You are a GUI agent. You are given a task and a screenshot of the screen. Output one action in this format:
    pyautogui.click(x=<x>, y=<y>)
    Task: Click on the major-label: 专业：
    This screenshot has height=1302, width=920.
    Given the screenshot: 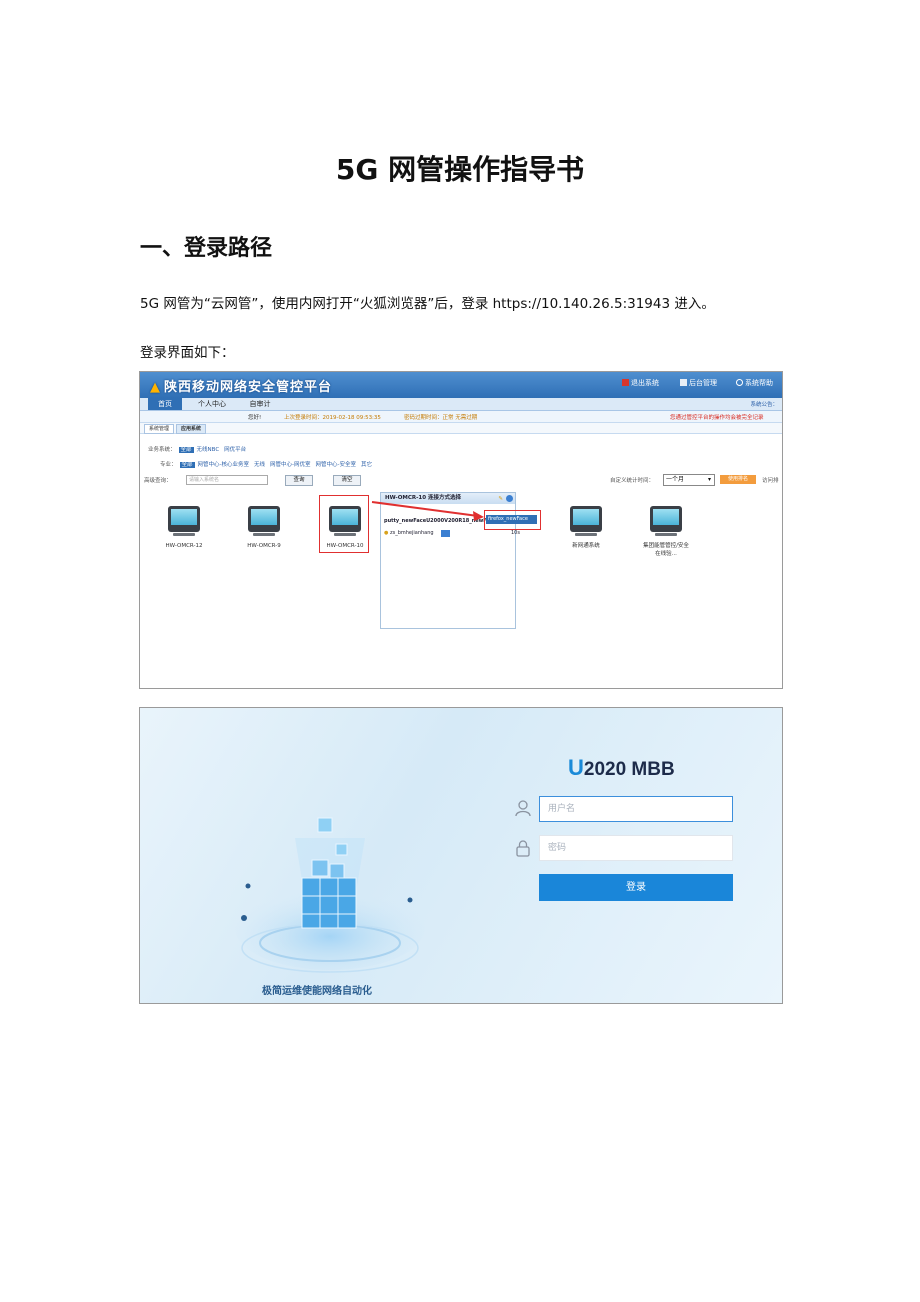 What is the action you would take?
    pyautogui.click(x=168, y=465)
    